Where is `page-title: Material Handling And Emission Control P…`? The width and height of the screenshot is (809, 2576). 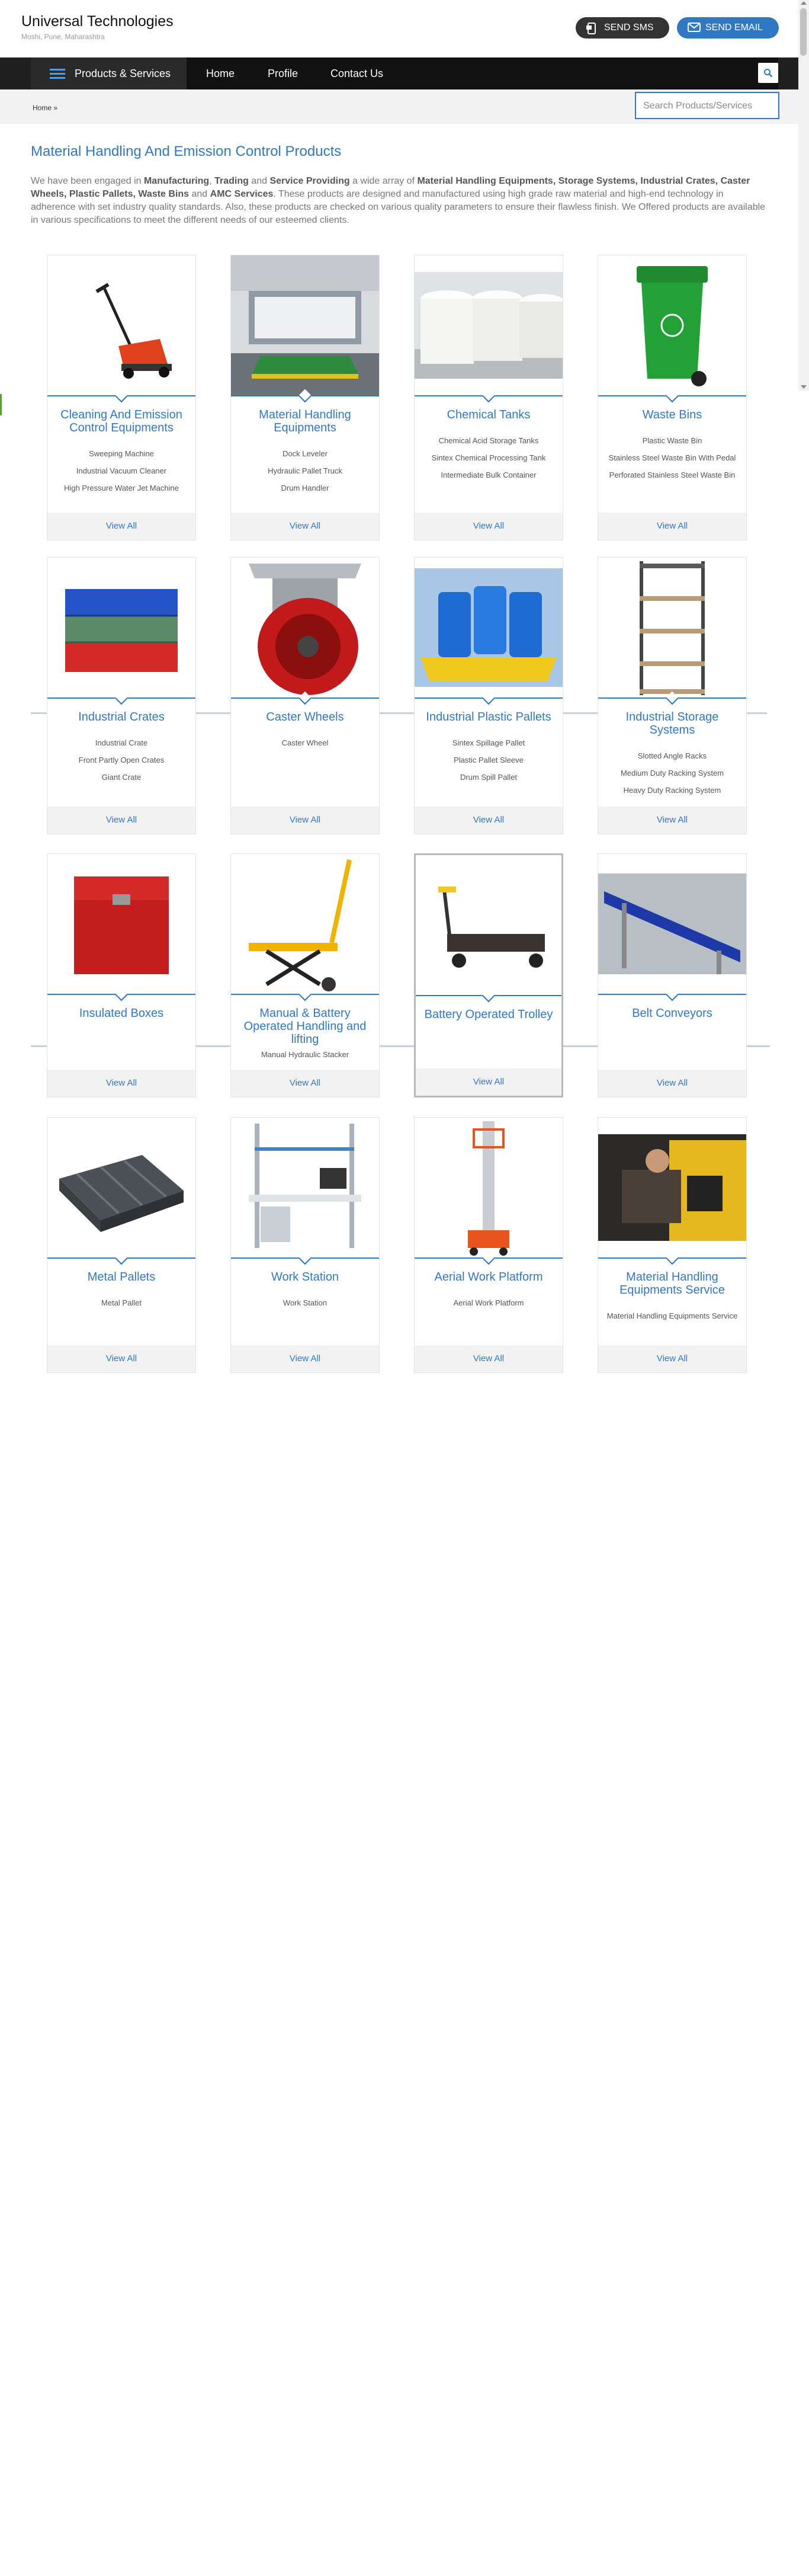
page-title: Material Handling And Emission Control P… is located at coordinates (187, 151).